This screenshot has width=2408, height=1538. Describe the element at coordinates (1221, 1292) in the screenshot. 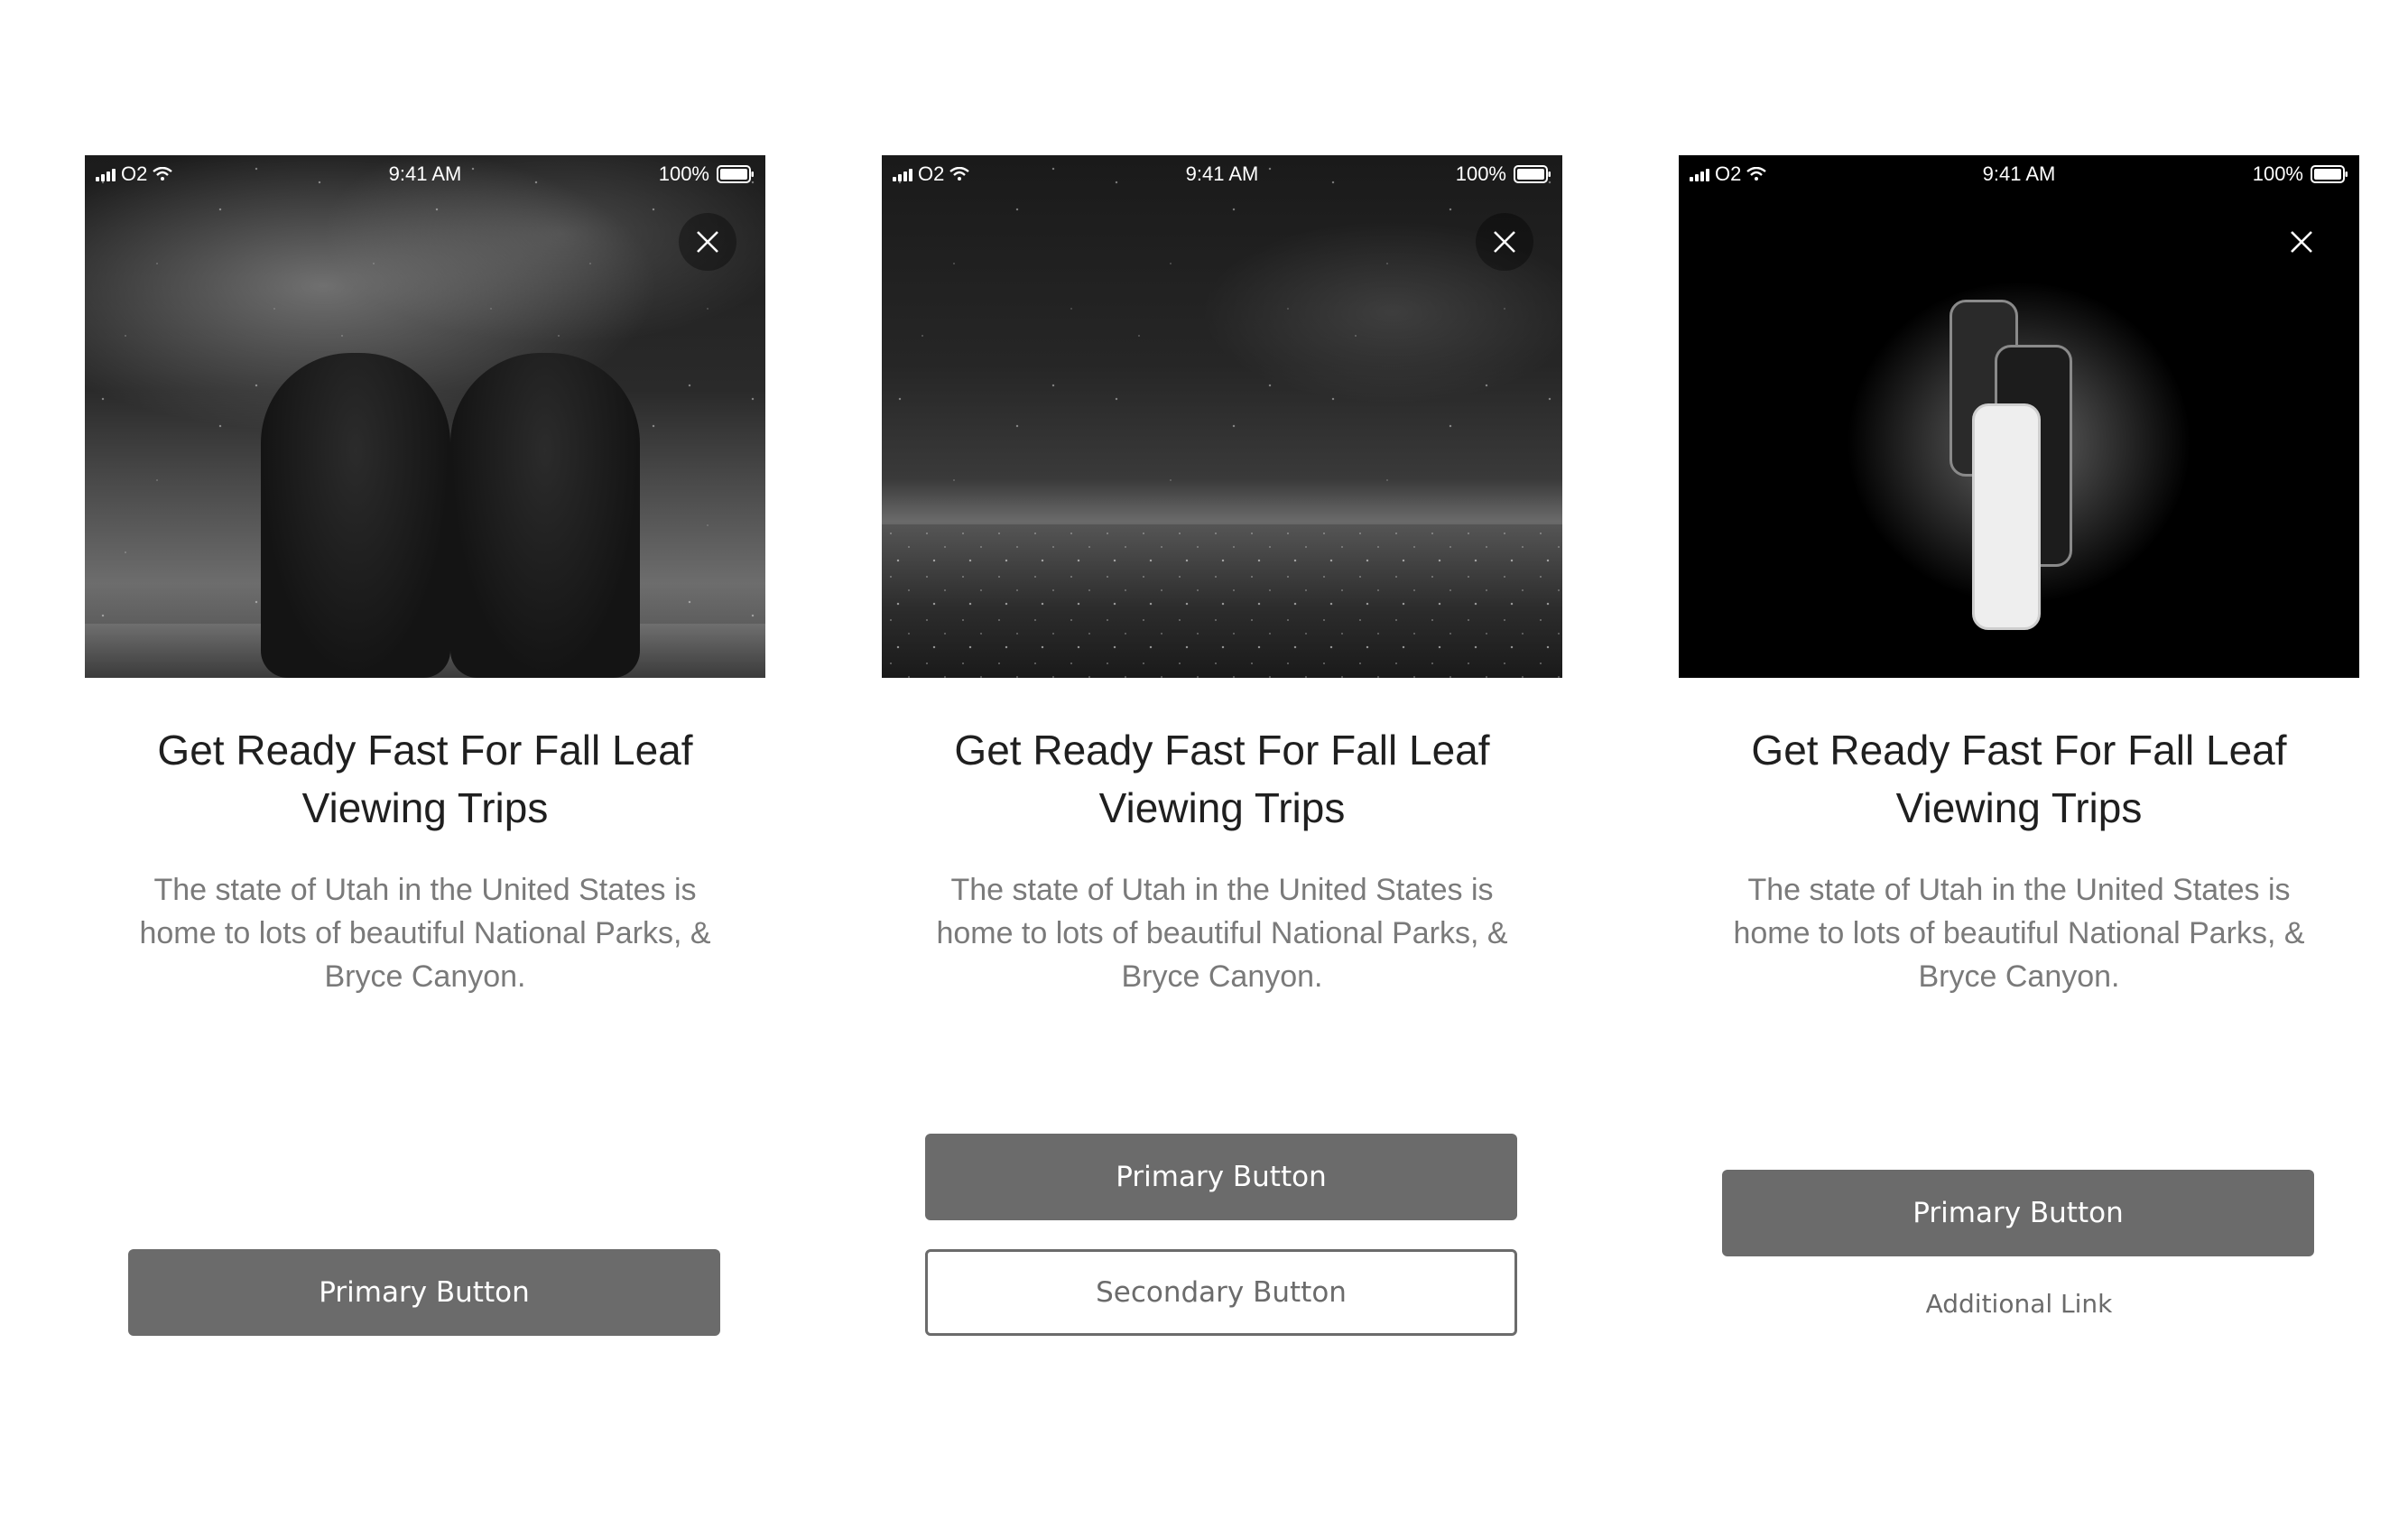

I see `secondary-button: Secondary Button` at that location.